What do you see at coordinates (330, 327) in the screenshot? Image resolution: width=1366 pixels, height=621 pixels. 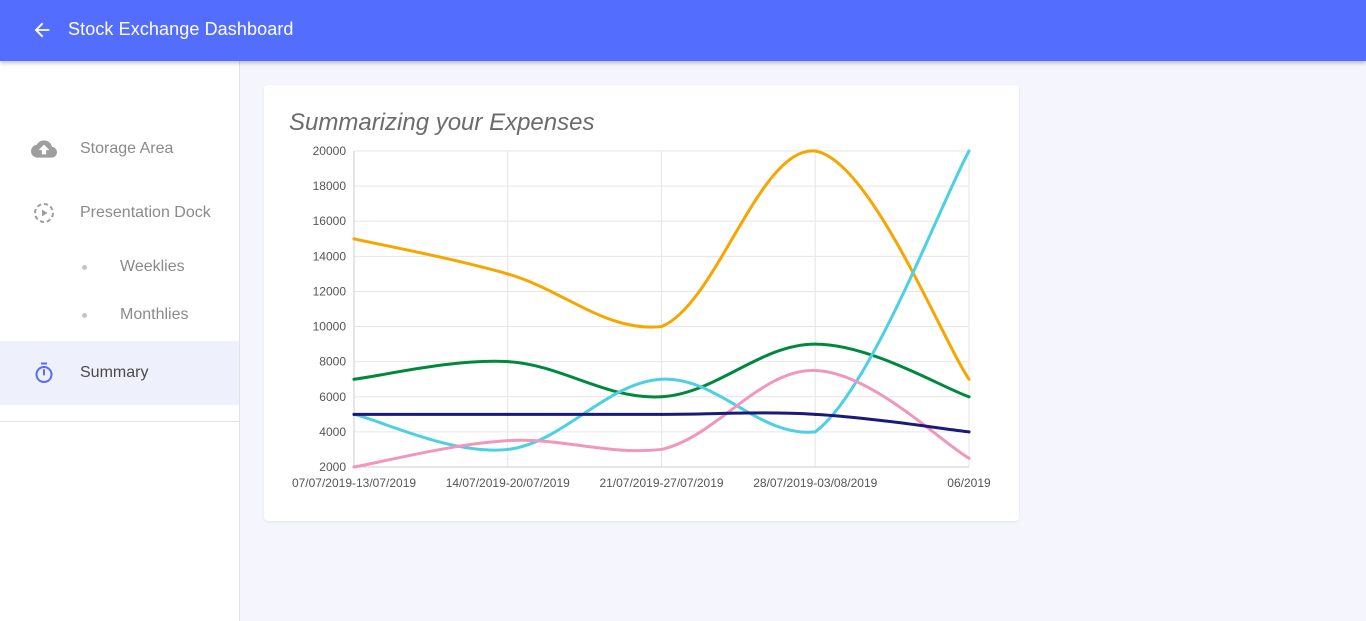 I see `y-tick-label: 10000` at bounding box center [330, 327].